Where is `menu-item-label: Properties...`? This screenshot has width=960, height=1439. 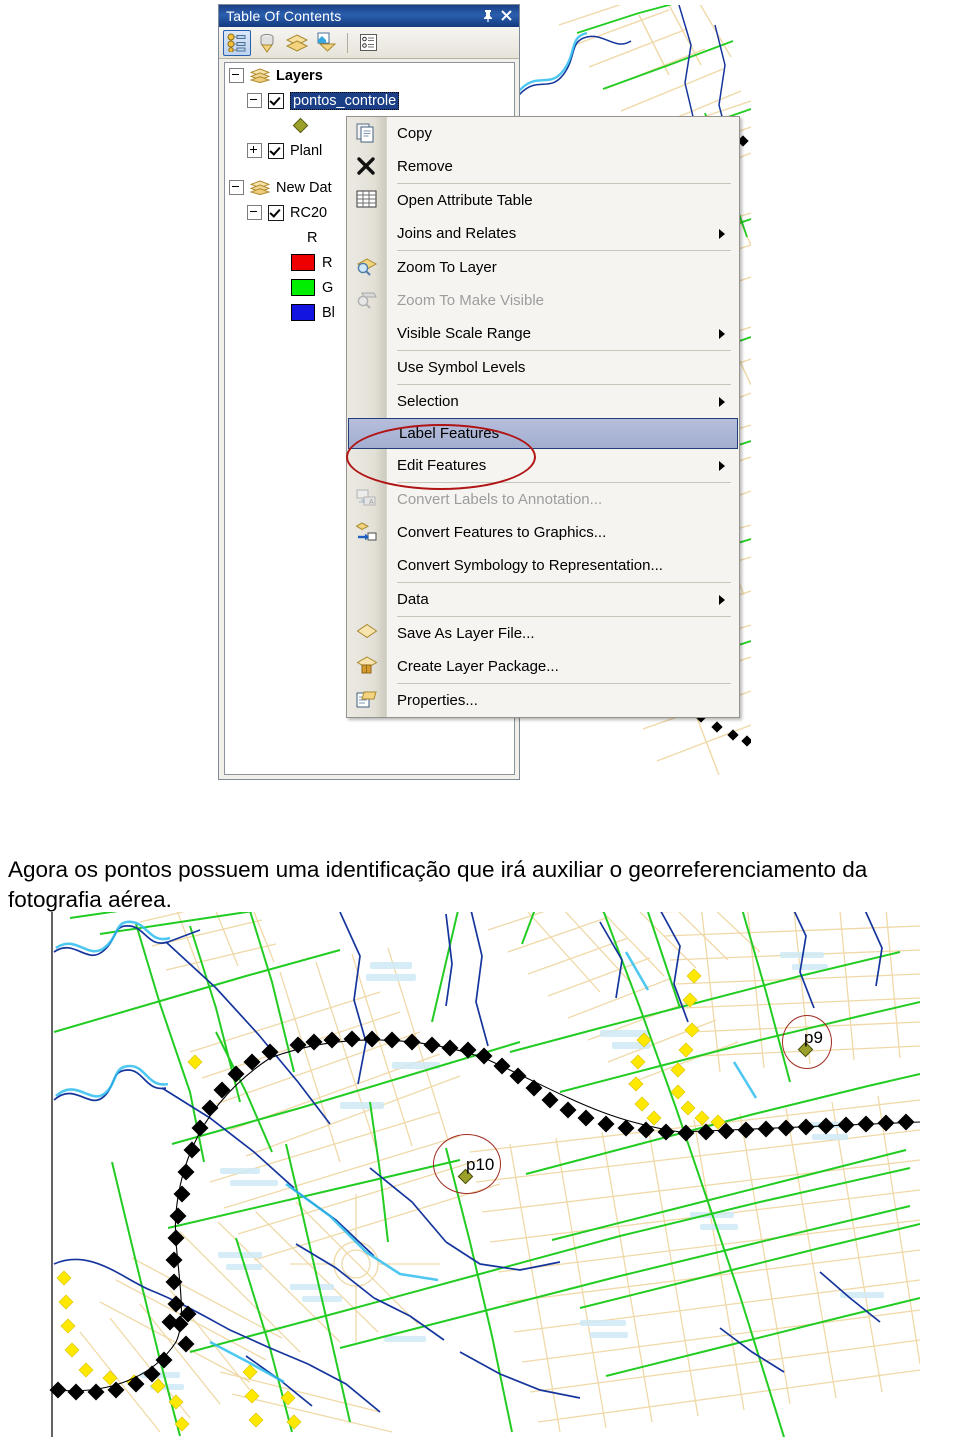
menu-item-label: Properties... is located at coordinates (437, 700).